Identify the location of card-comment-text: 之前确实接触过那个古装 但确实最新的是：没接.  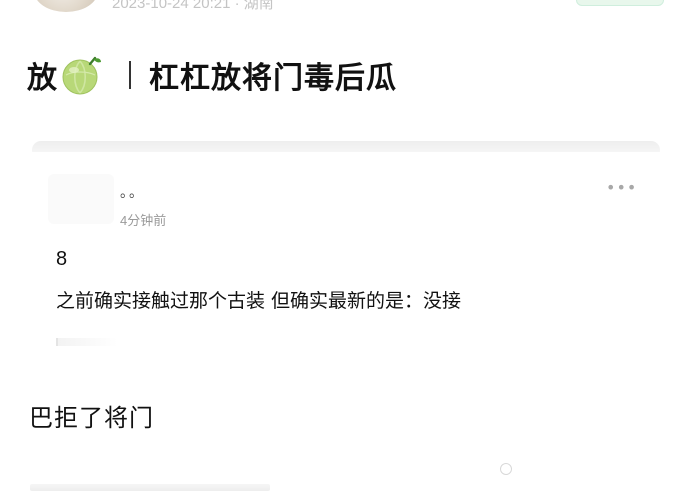
(259, 301).